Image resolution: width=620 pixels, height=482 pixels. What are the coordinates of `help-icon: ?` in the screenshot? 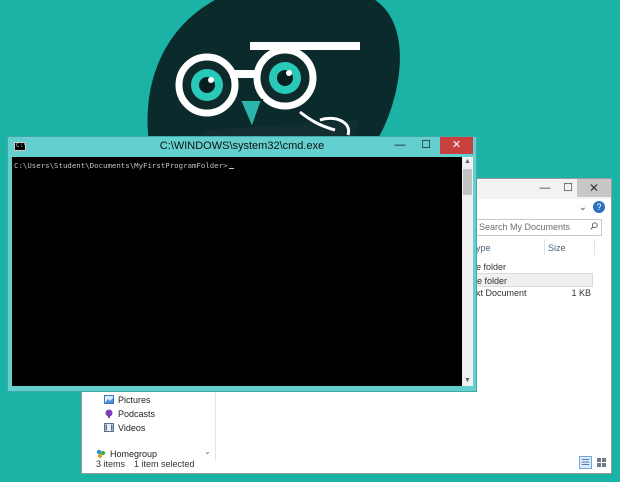 It's located at (599, 207).